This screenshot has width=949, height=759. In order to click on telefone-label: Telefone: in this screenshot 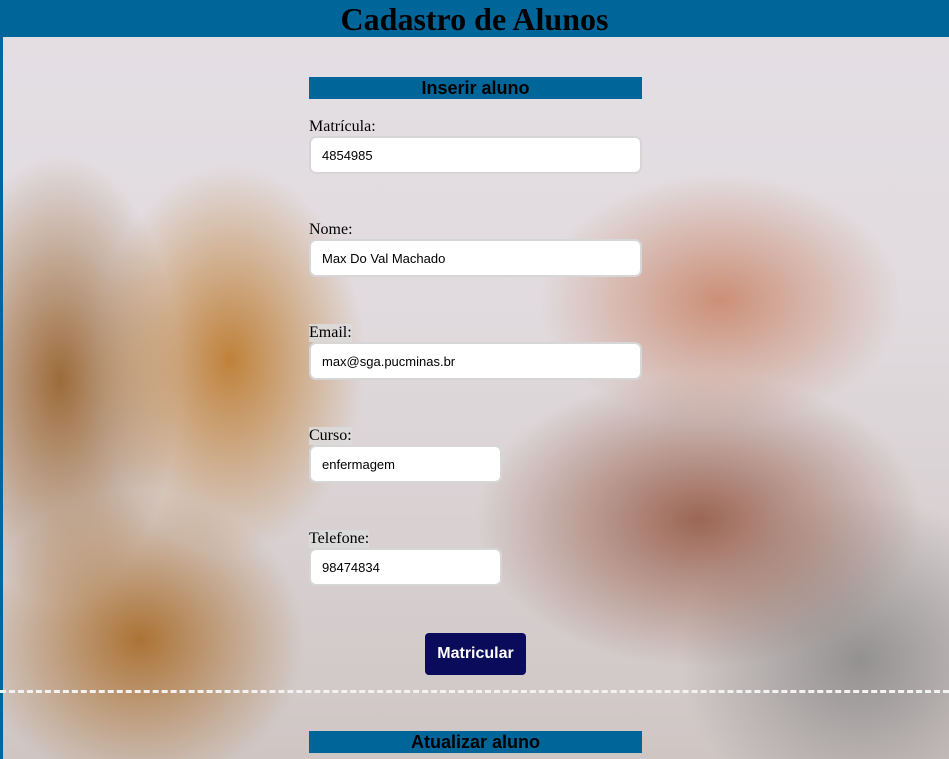, I will do `click(339, 539)`.